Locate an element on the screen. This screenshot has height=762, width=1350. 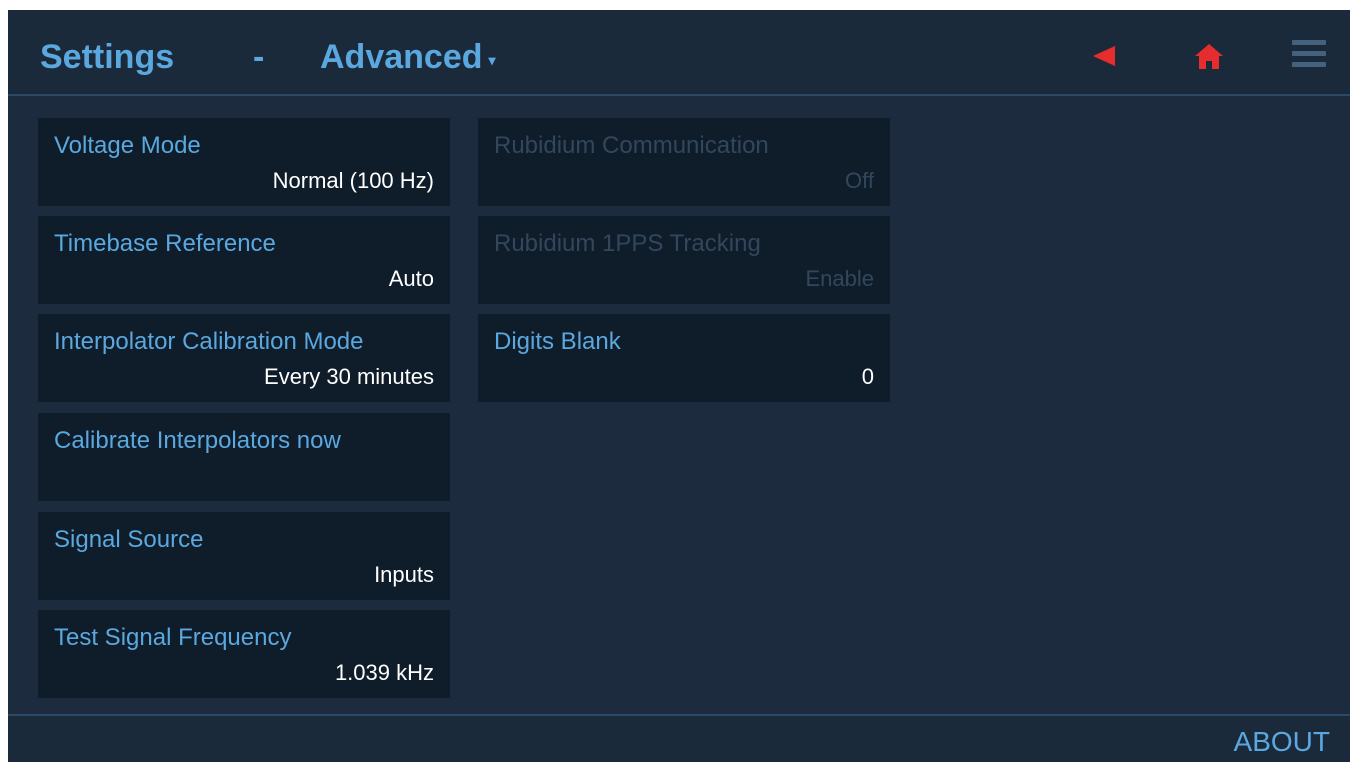
tile-label: Digits Blank is located at coordinates (557, 341).